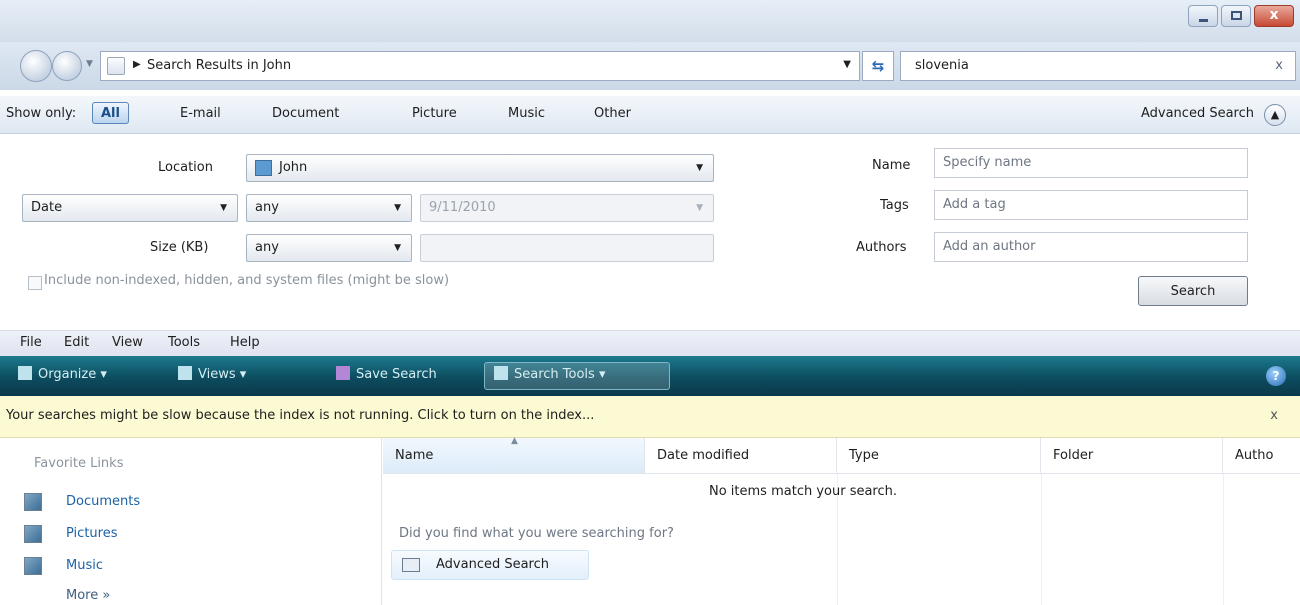  What do you see at coordinates (864, 455) in the screenshot?
I see `column-type-label: Type` at bounding box center [864, 455].